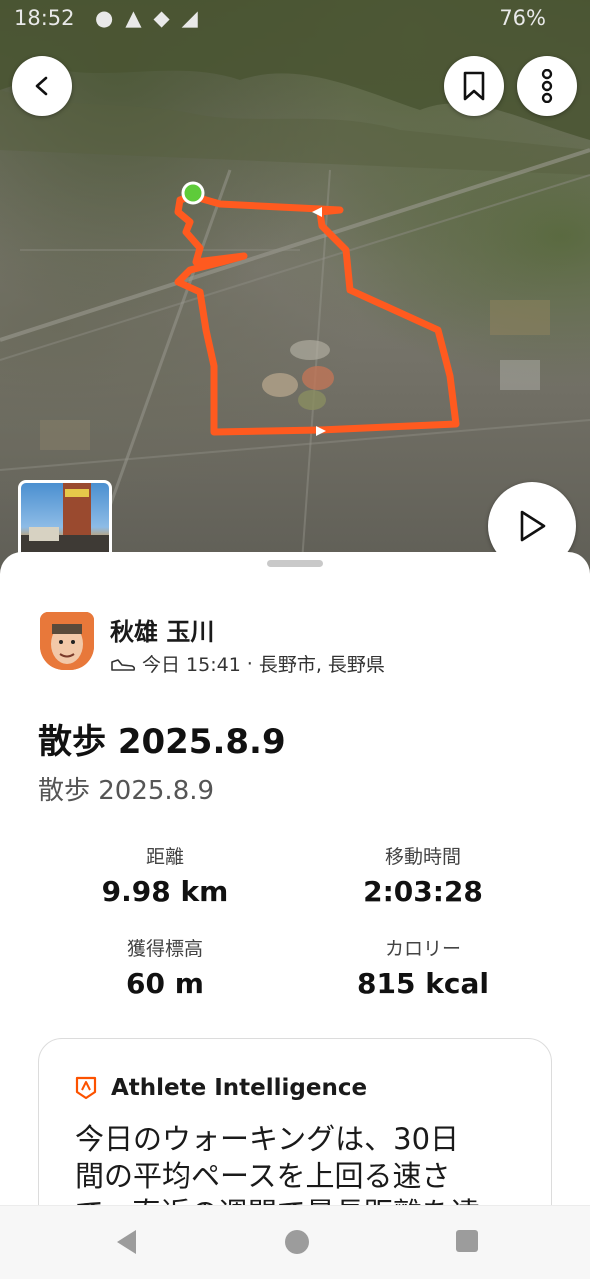 The height and width of the screenshot is (1279, 590). What do you see at coordinates (162, 629) in the screenshot?
I see `athlete-name: 秋雄 玉川` at bounding box center [162, 629].